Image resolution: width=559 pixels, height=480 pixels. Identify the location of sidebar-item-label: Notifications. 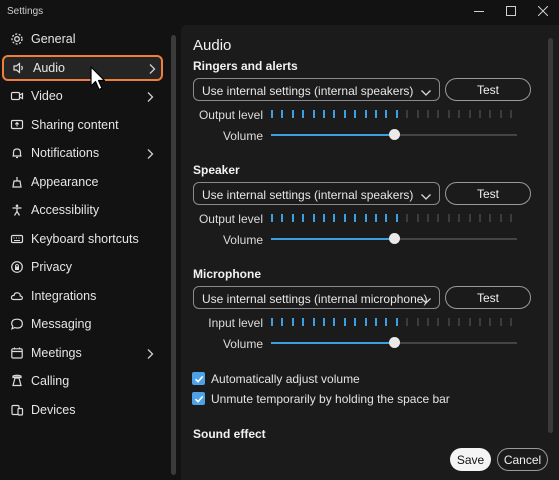
(65, 153).